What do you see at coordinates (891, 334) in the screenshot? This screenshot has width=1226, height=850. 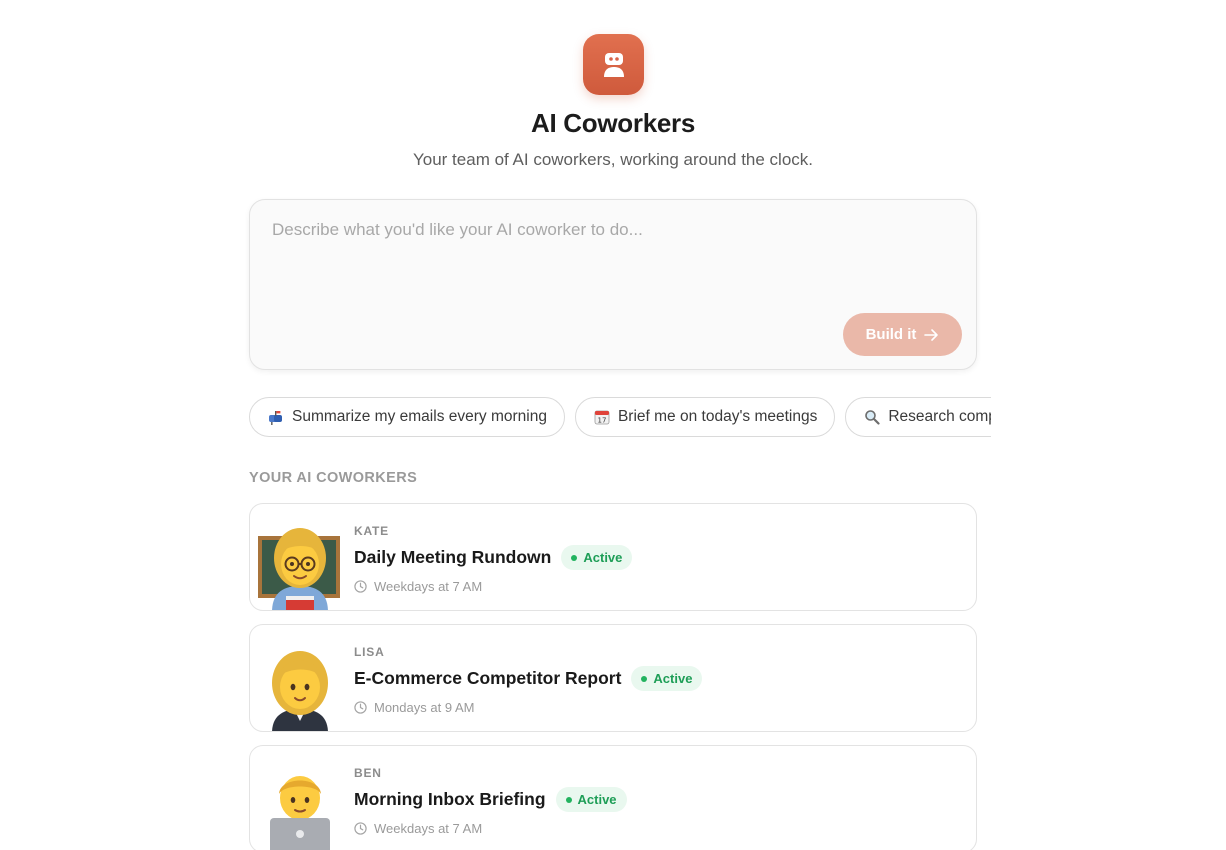 I see `build-button-label: Build it` at bounding box center [891, 334].